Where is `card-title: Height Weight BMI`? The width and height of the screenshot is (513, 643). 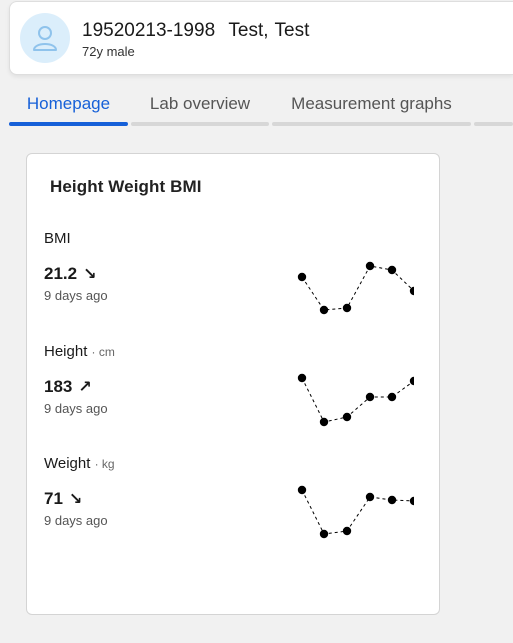 card-title: Height Weight BMI is located at coordinates (126, 186).